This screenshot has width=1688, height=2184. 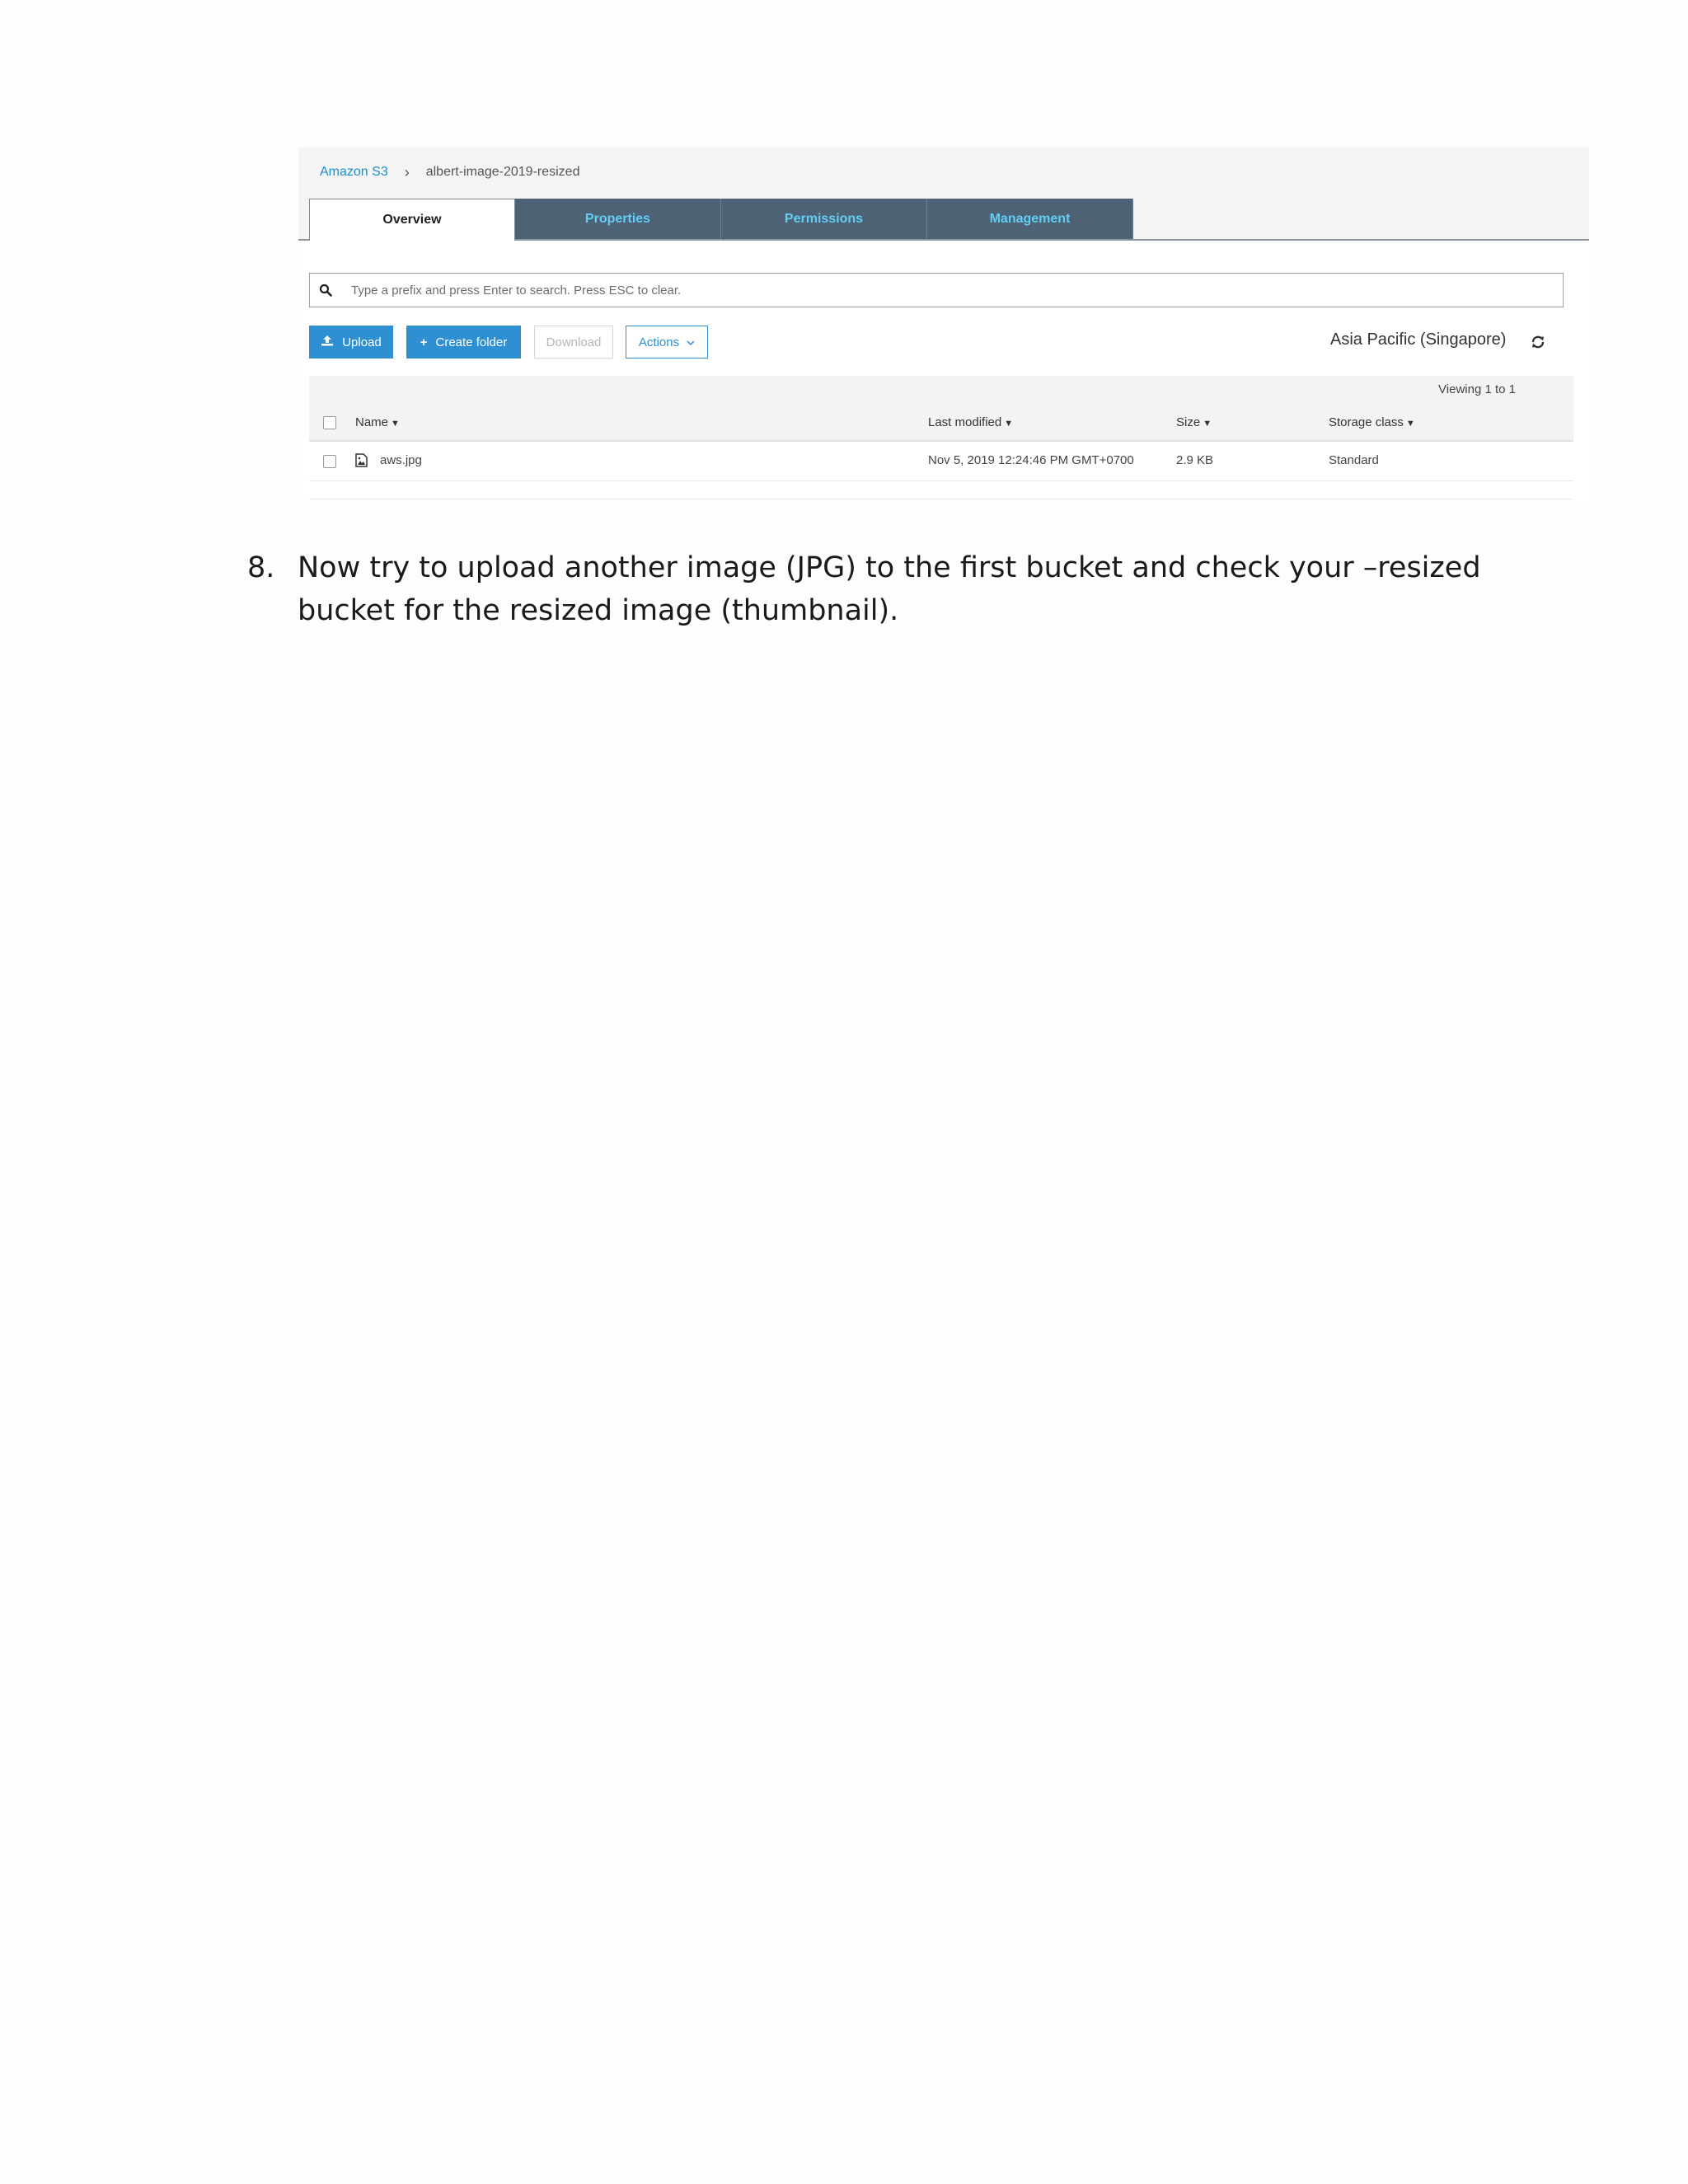 I want to click on viewing-bar: Viewing 1 to 1, so click(x=941, y=390).